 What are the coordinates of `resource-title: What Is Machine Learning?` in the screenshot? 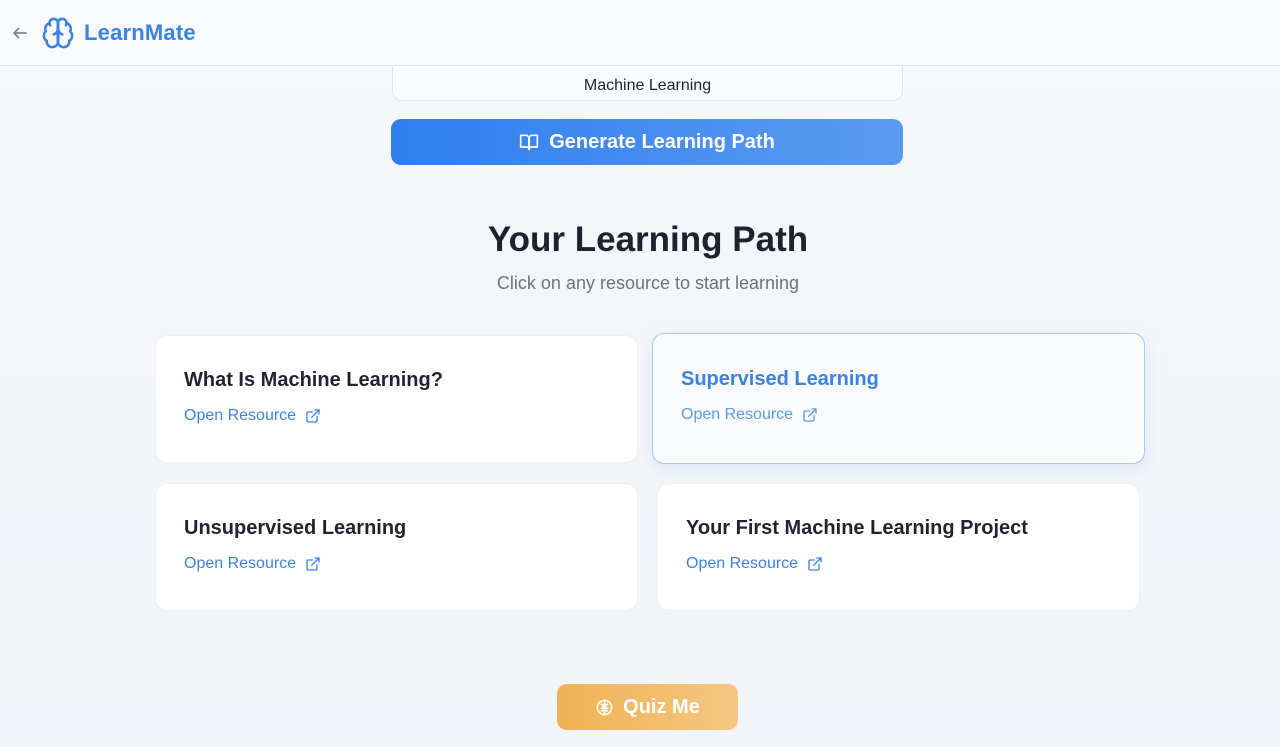 It's located at (313, 380).